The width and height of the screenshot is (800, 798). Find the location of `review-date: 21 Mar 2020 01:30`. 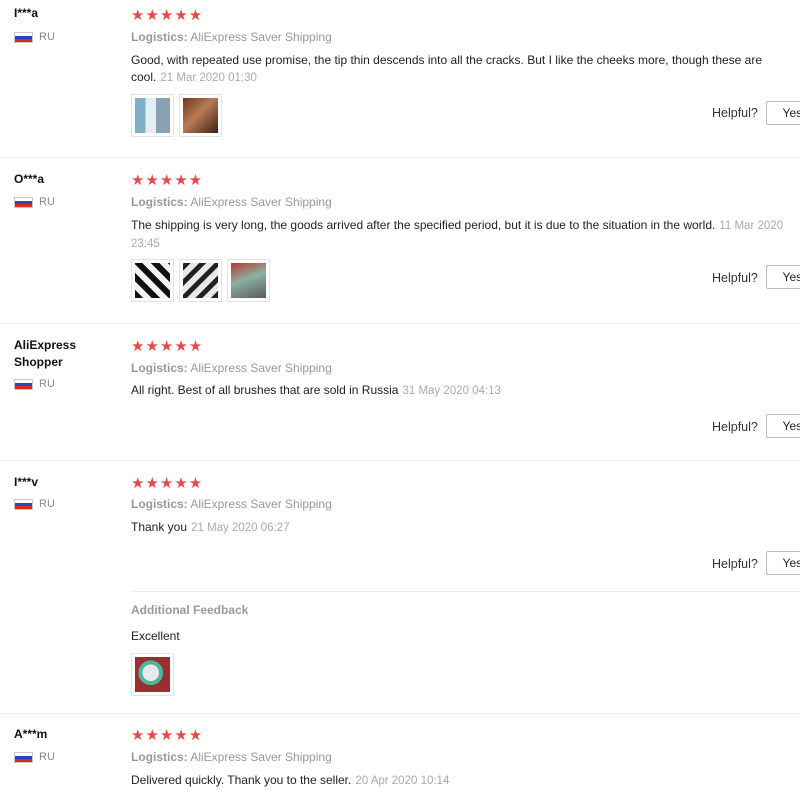

review-date: 21 Mar 2020 01:30 is located at coordinates (208, 78).